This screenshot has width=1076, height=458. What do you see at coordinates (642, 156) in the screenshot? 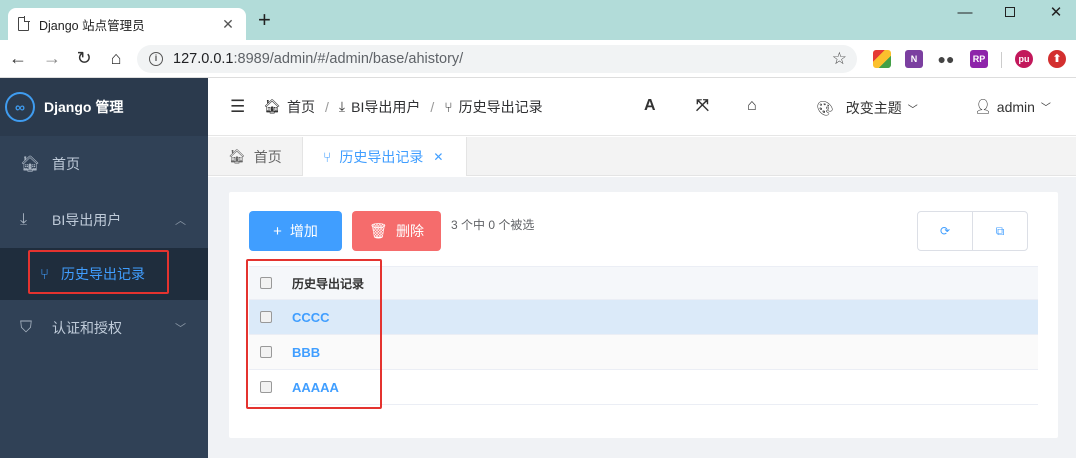
I see `page-tabs: 🏠︎ 首页 ⑂ 历史导出记录 ✕` at bounding box center [642, 156].